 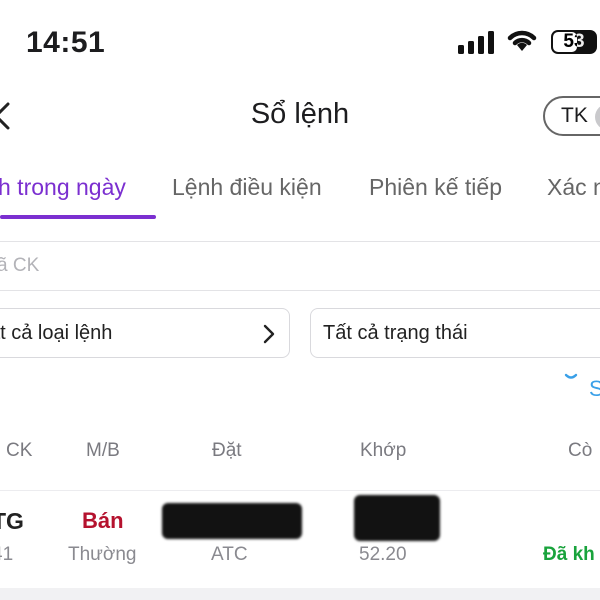 What do you see at coordinates (571, 376) in the screenshot?
I see `loading-spinner-icon` at bounding box center [571, 376].